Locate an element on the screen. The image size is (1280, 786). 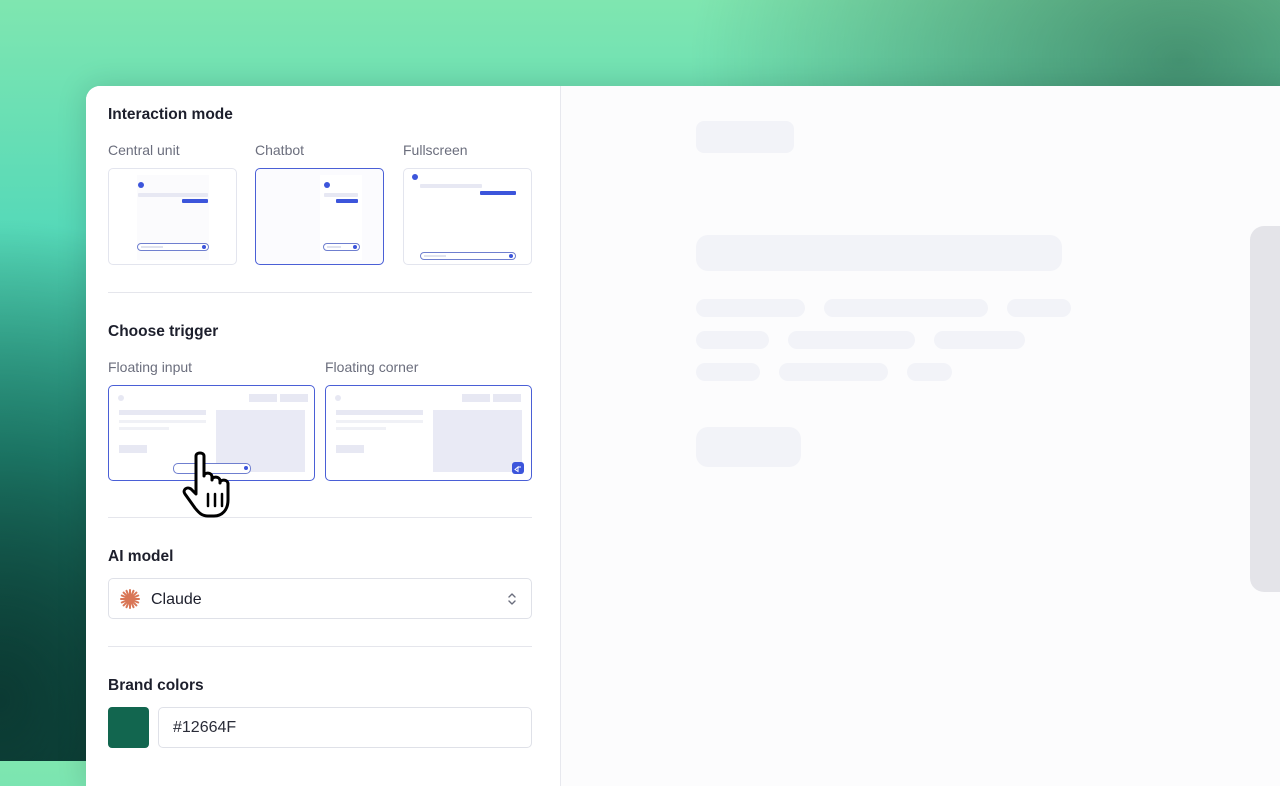
brand-colors-title: Brand colors is located at coordinates (156, 685).